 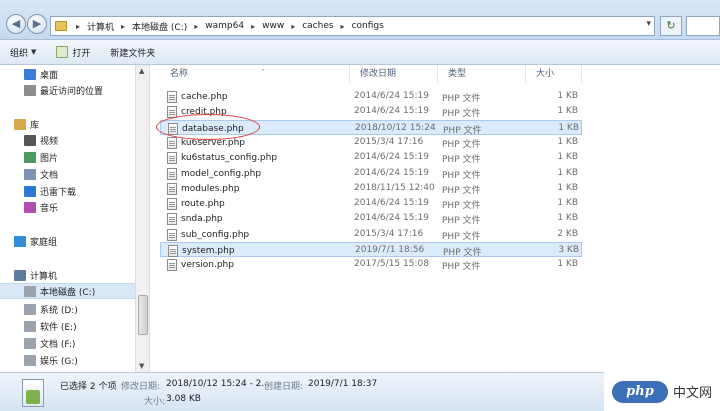 What do you see at coordinates (183, 399) in the screenshot?
I see `size-value: 3.08 KB` at bounding box center [183, 399].